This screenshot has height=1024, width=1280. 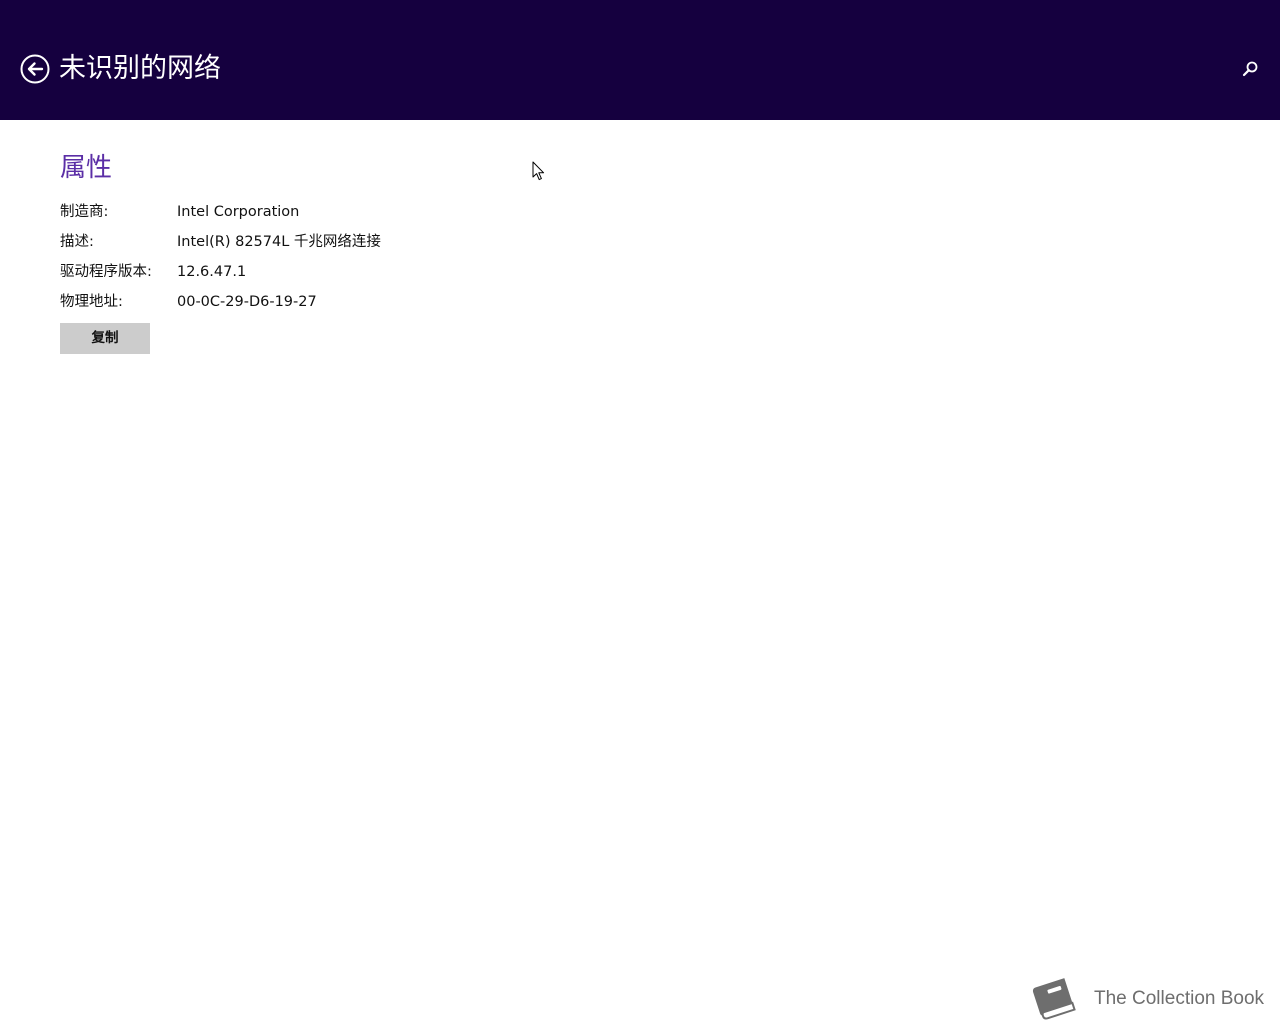 I want to click on book-icon, so click(x=1055, y=998).